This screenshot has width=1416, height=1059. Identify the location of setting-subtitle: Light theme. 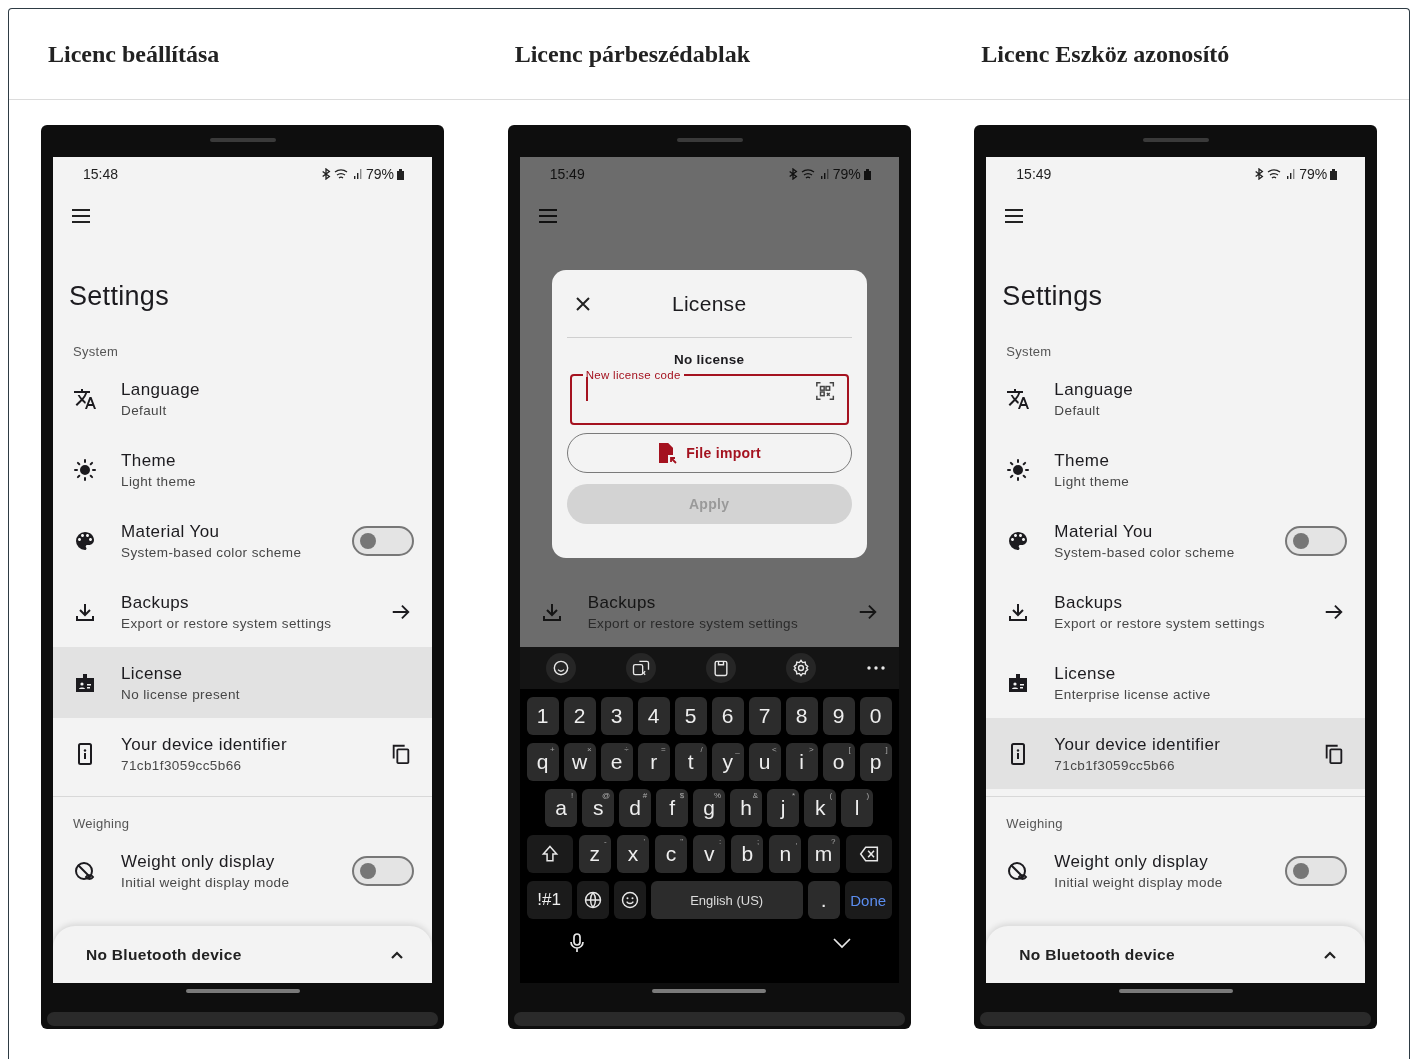
(1092, 481).